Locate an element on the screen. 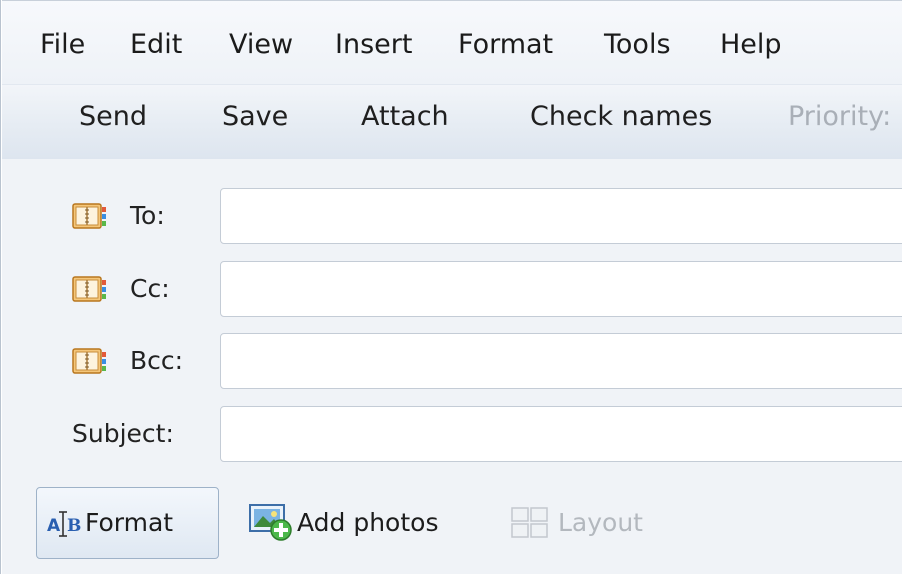 The image size is (902, 574). add-photos-icon is located at coordinates (271, 522).